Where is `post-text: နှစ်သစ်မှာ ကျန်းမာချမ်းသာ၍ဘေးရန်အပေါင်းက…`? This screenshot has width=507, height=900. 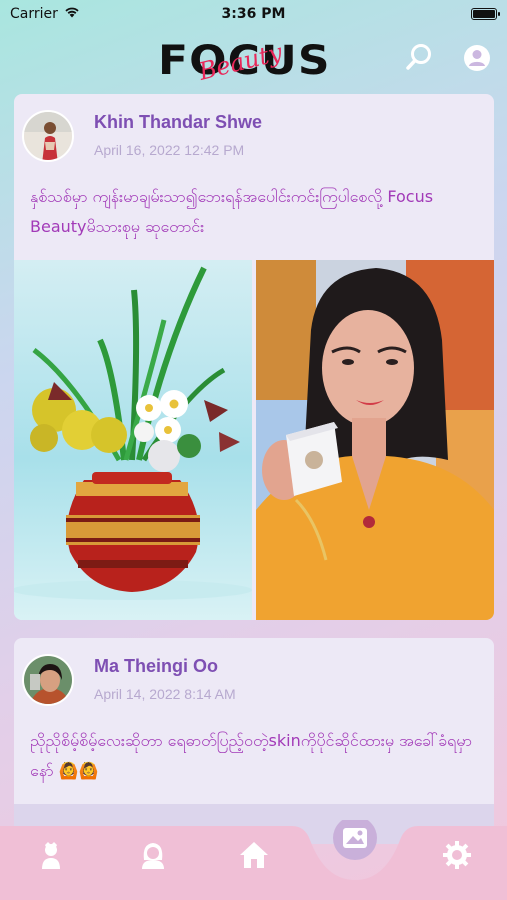 post-text: နှစ်သစ်မှာ ကျန်းမာချမ်းသာ၍ဘေးရန်အပေါင်းက… is located at coordinates (232, 211).